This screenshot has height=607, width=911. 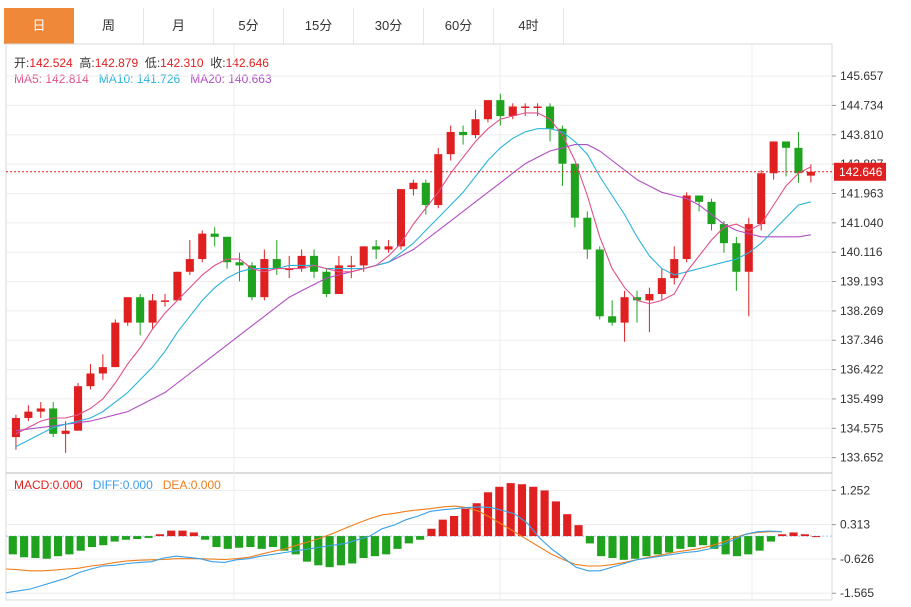 What do you see at coordinates (862, 105) in the screenshot?
I see `price-tick-label: 144.734` at bounding box center [862, 105].